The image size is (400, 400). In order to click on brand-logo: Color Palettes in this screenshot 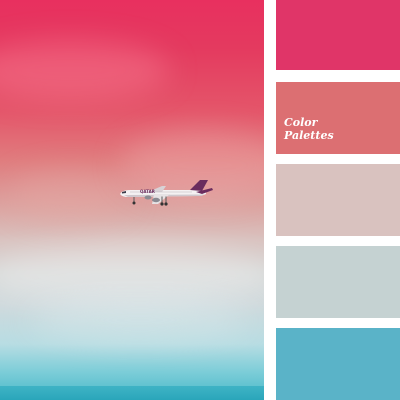, I will do `click(309, 129)`.